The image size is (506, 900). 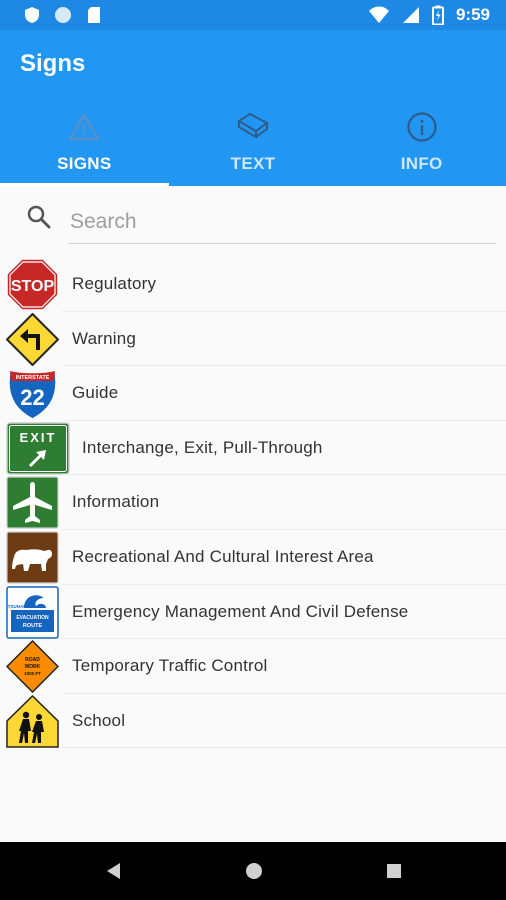 I want to click on search-input, so click(x=282, y=222).